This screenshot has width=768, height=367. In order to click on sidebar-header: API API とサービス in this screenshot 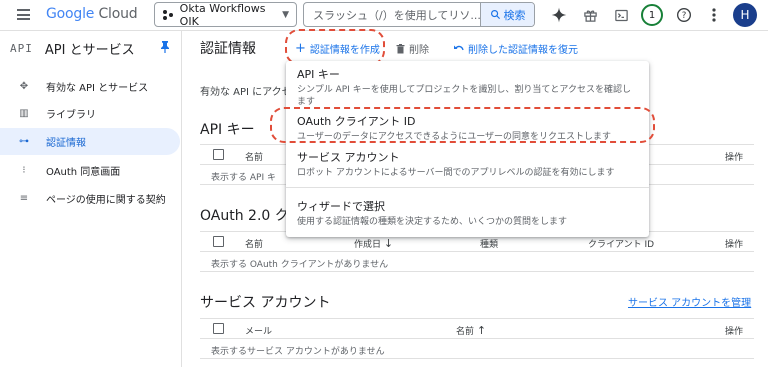, I will do `click(72, 48)`.